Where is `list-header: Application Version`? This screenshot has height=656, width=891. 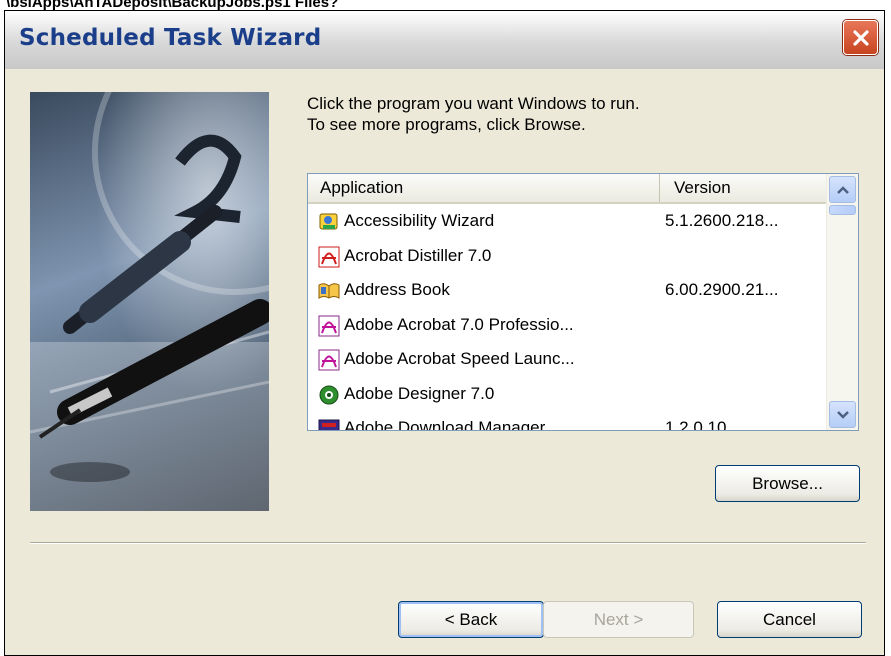 list-header: Application Version is located at coordinates (567, 189).